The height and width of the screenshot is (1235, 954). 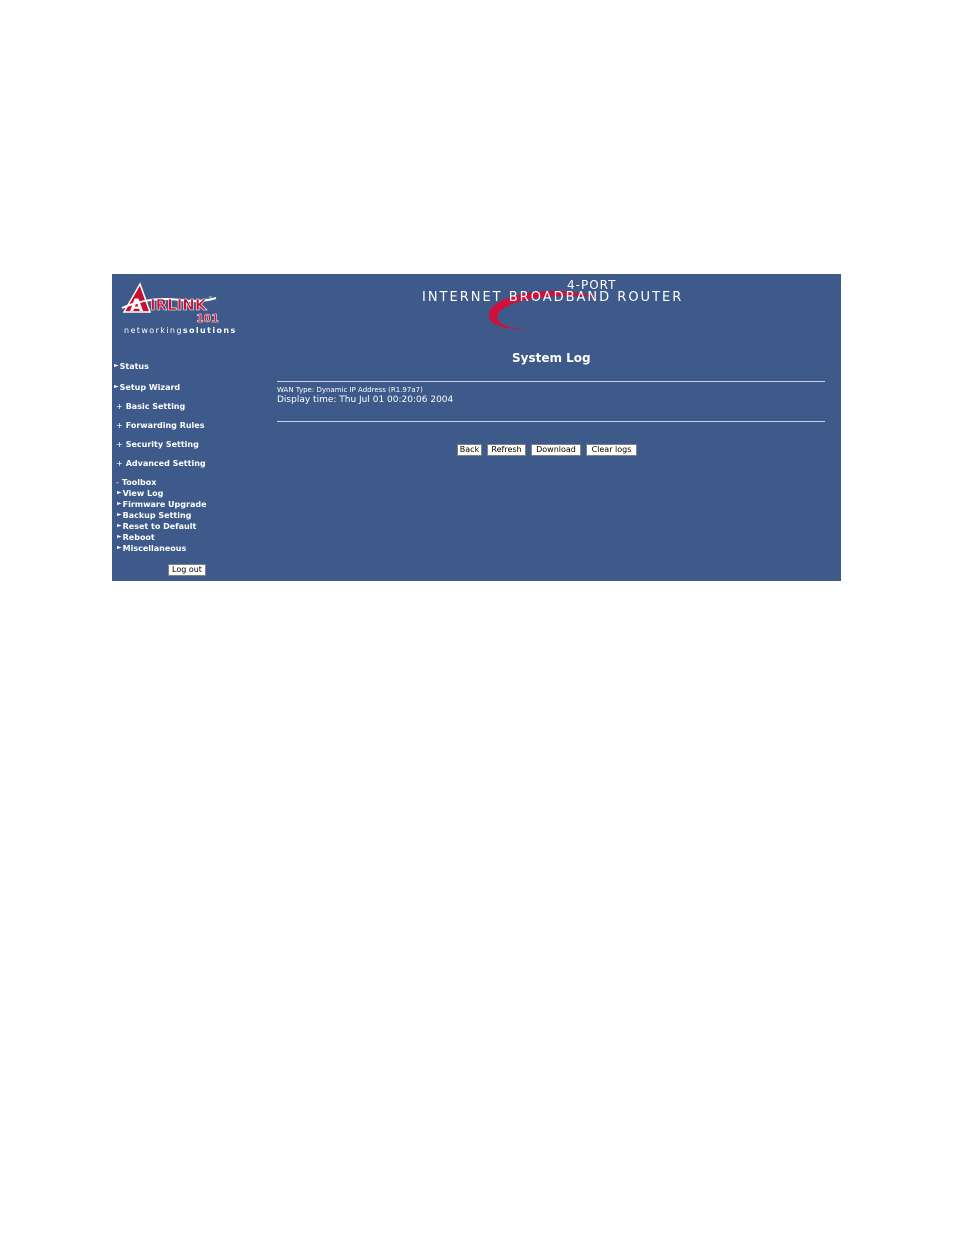 I want to click on back-button: Back, so click(x=469, y=450).